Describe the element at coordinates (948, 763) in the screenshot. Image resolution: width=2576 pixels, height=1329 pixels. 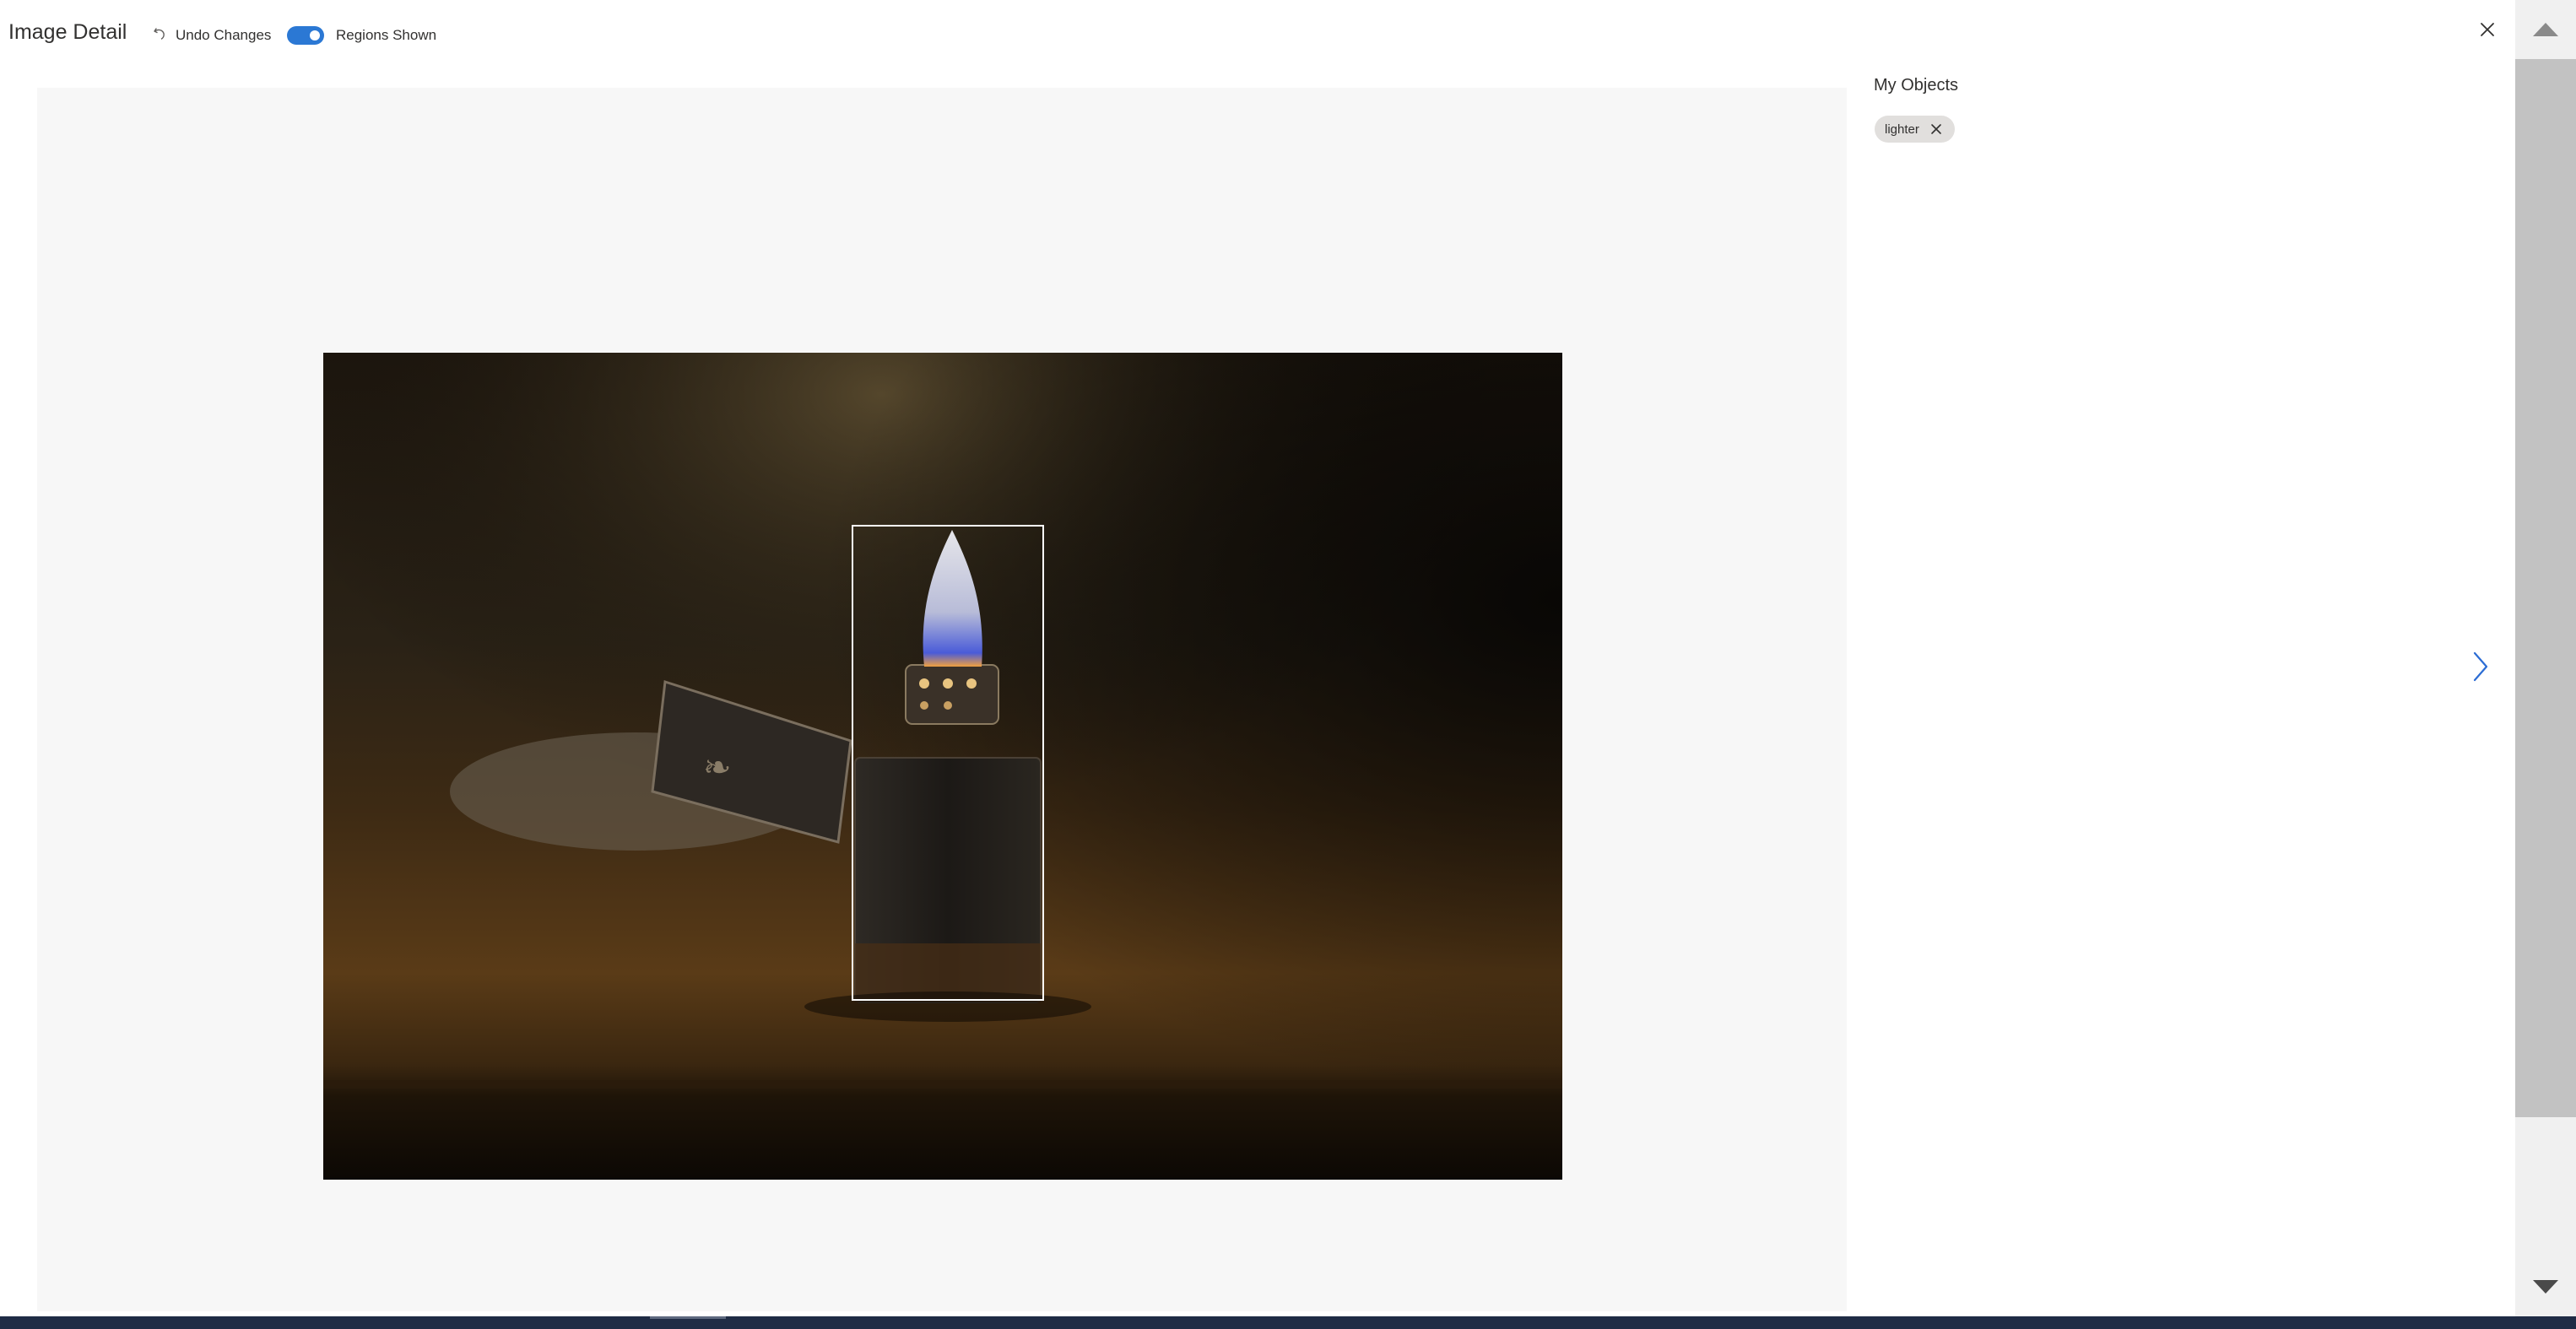
I see `region-box-lighter` at that location.